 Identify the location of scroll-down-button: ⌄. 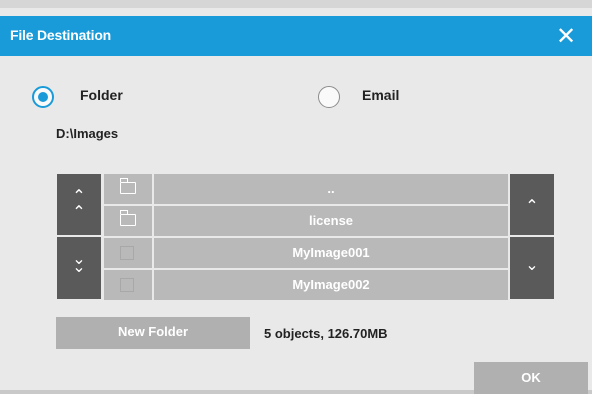
(532, 268).